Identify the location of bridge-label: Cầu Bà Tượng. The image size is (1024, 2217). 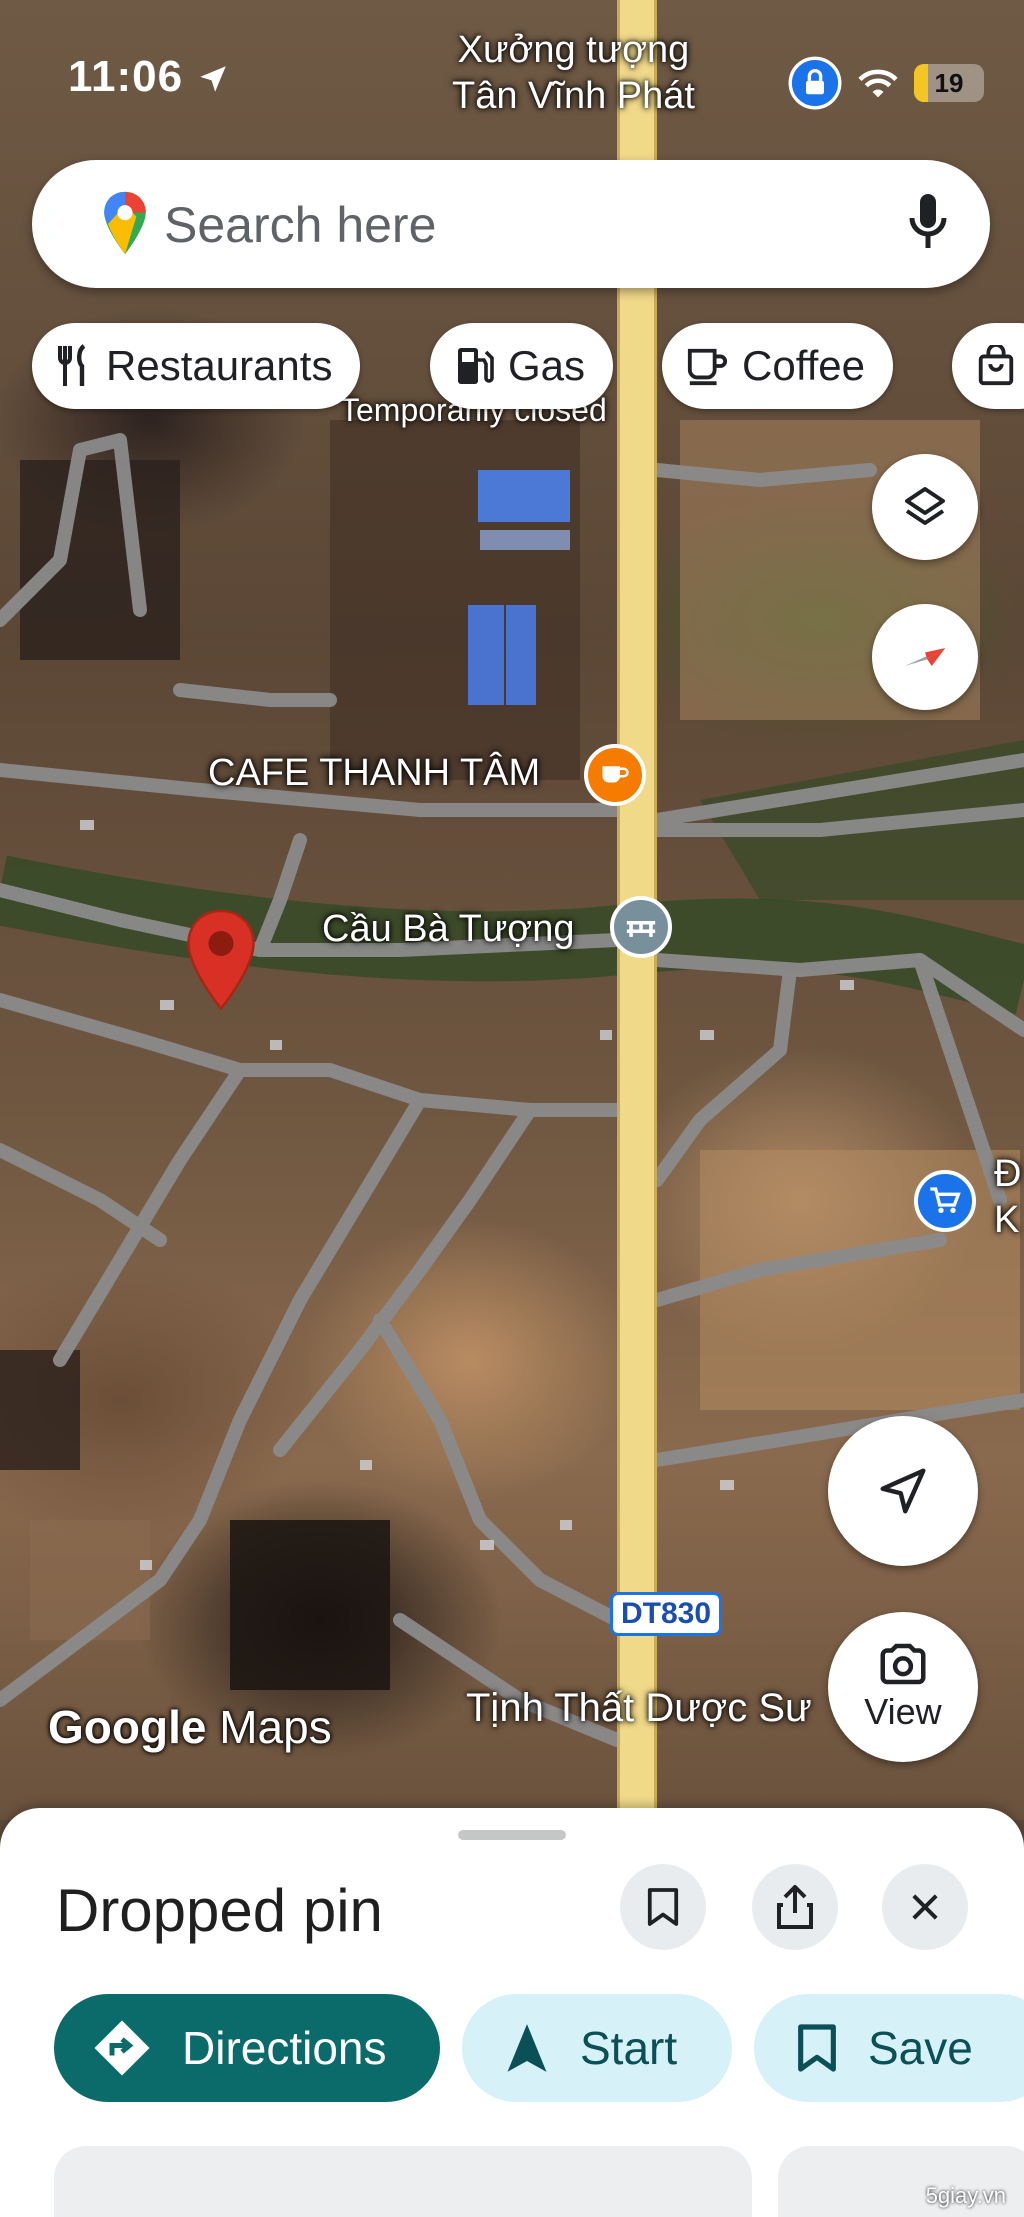
(448, 929).